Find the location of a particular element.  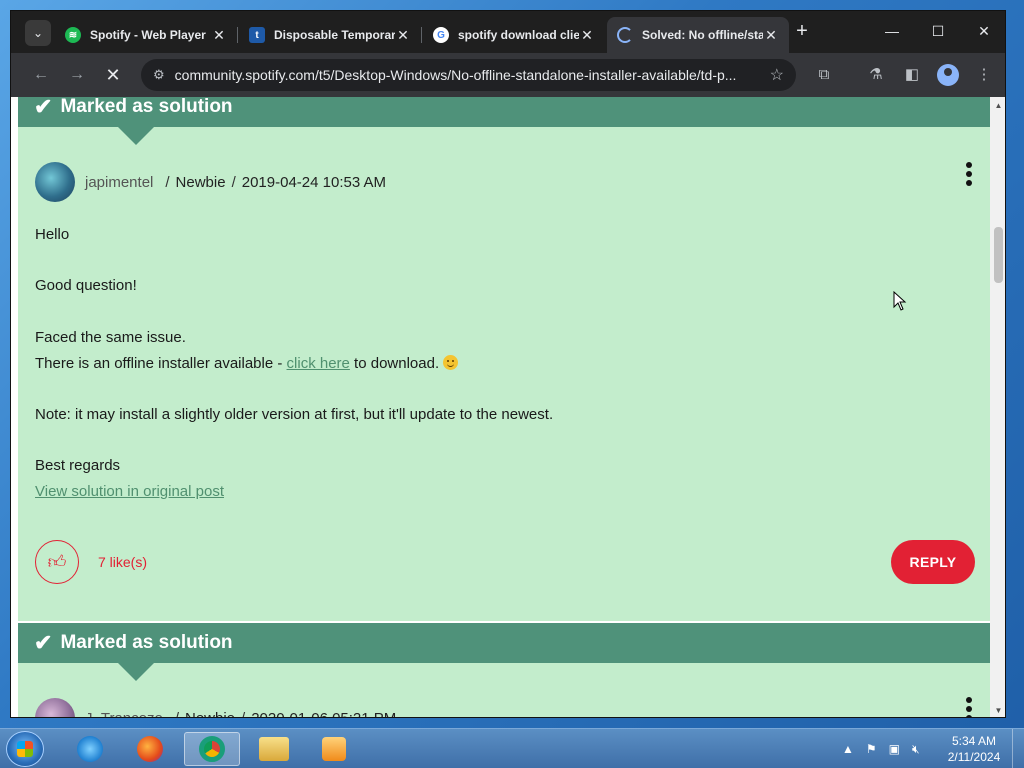

body-line: Good question! is located at coordinates (86, 285).